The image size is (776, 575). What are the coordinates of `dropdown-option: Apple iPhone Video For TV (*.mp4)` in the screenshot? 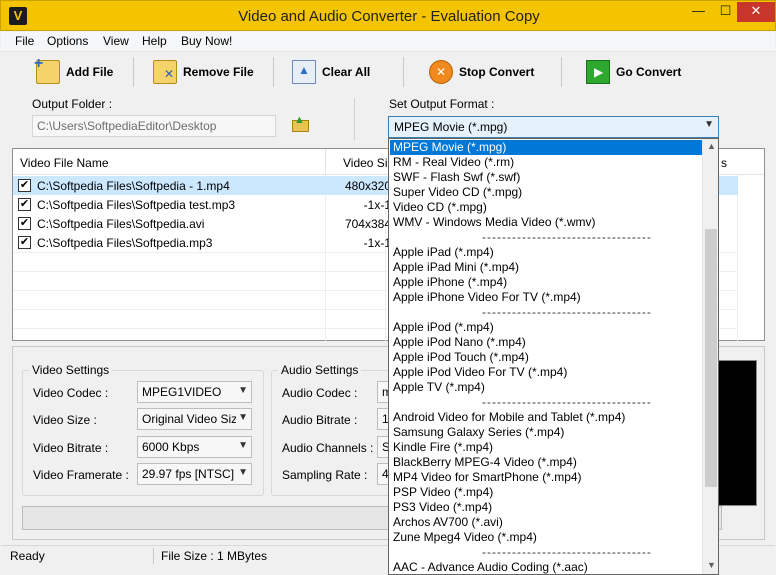 It's located at (546, 297).